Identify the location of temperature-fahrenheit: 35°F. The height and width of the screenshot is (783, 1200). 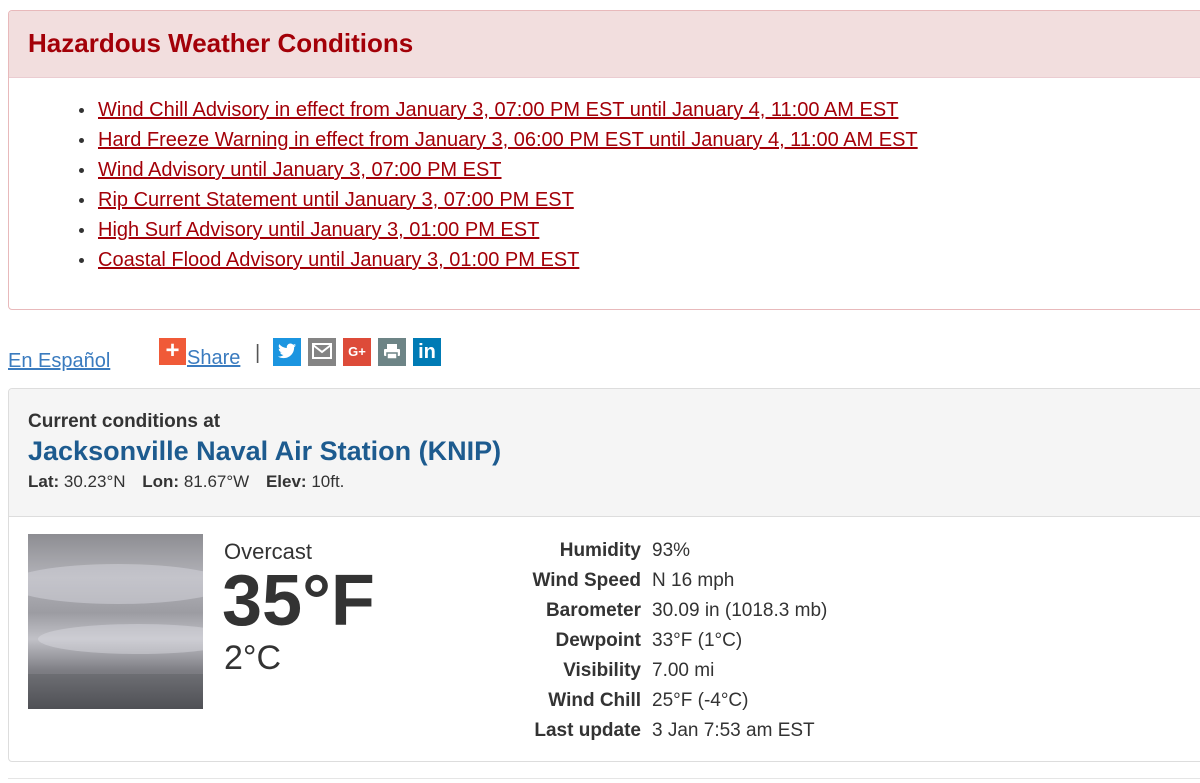
(298, 601).